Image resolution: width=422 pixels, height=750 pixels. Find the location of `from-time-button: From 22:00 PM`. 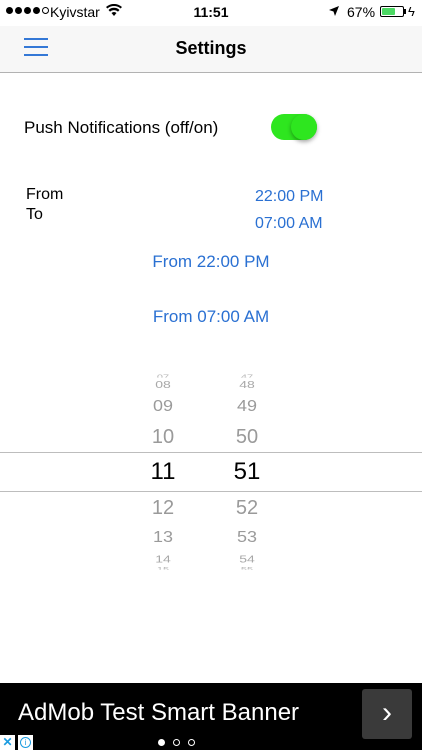

from-time-button: From 22:00 PM is located at coordinates (211, 262).